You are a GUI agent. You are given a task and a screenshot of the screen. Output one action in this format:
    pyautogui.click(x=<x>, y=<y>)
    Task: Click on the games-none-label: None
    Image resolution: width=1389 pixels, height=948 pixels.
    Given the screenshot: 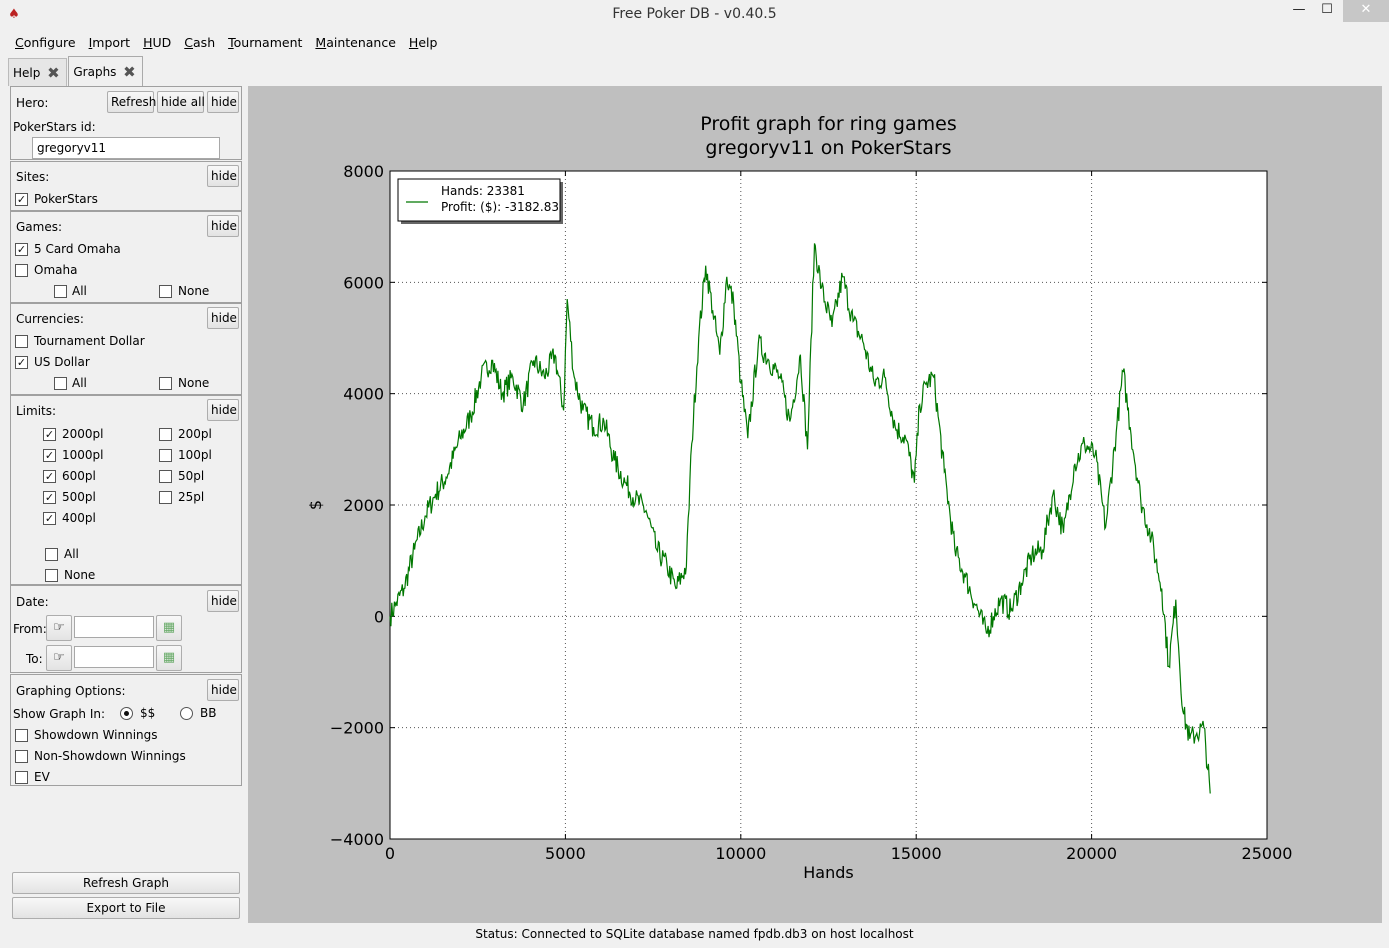 What is the action you would take?
    pyautogui.click(x=194, y=291)
    